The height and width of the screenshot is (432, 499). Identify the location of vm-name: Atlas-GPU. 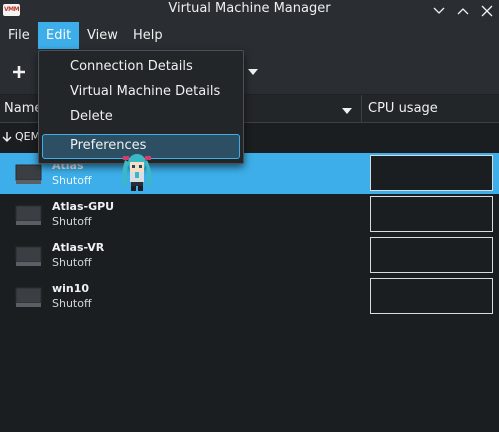
(83, 206).